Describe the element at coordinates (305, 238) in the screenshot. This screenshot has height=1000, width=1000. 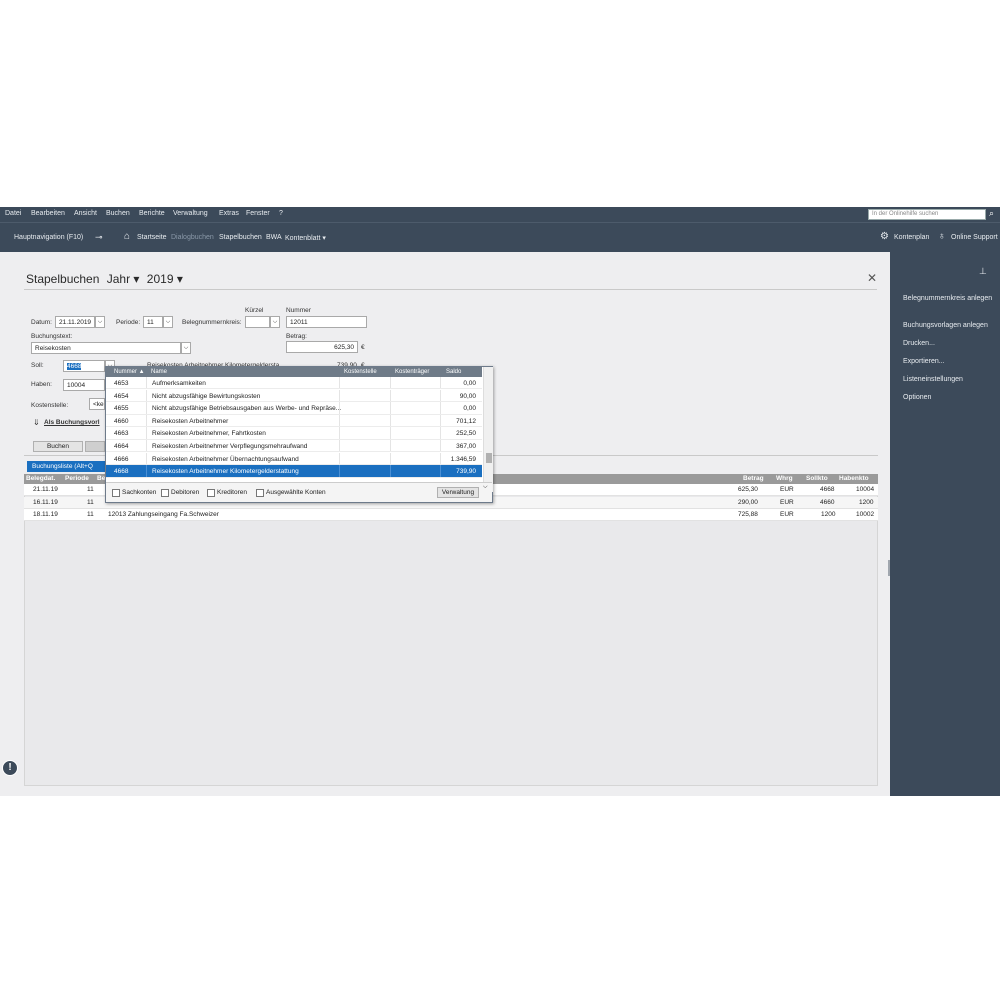
I see `nav-kontenblatt: Kontenblatt ▾` at that location.